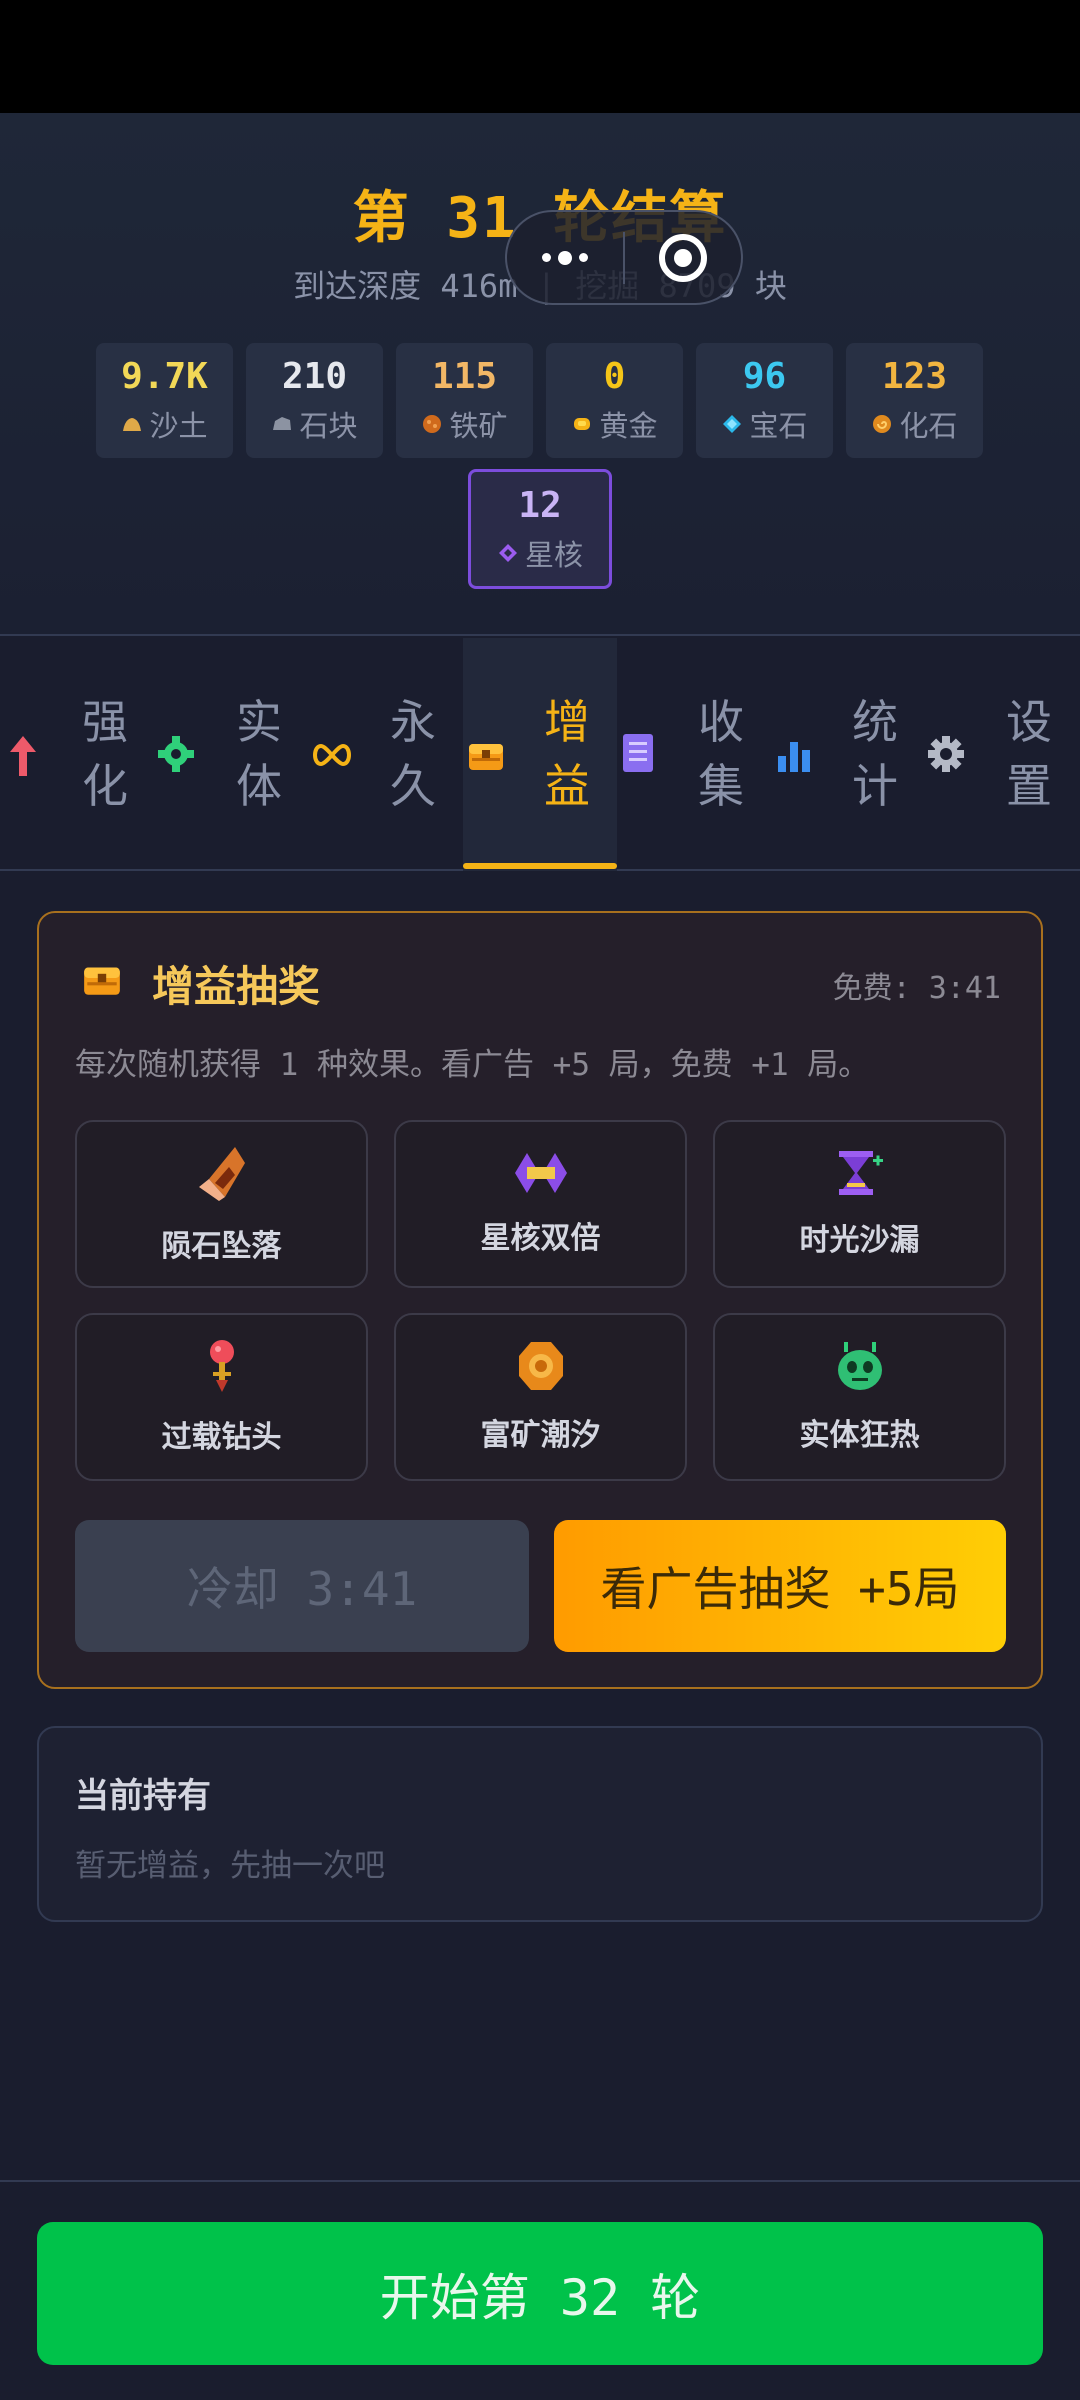 The height and width of the screenshot is (2400, 1080). I want to click on tab-label: 益, so click(567, 786).